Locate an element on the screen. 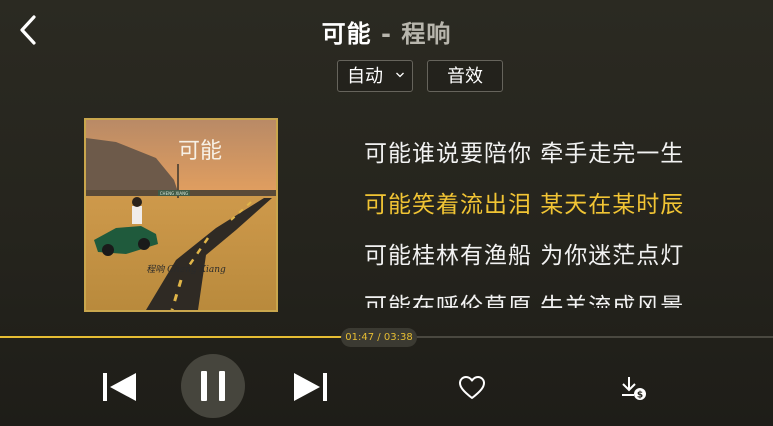 This screenshot has width=773, height=426. album-artwork: CHENG XIANG 可能 程响 Cheng Xiang is located at coordinates (181, 215).